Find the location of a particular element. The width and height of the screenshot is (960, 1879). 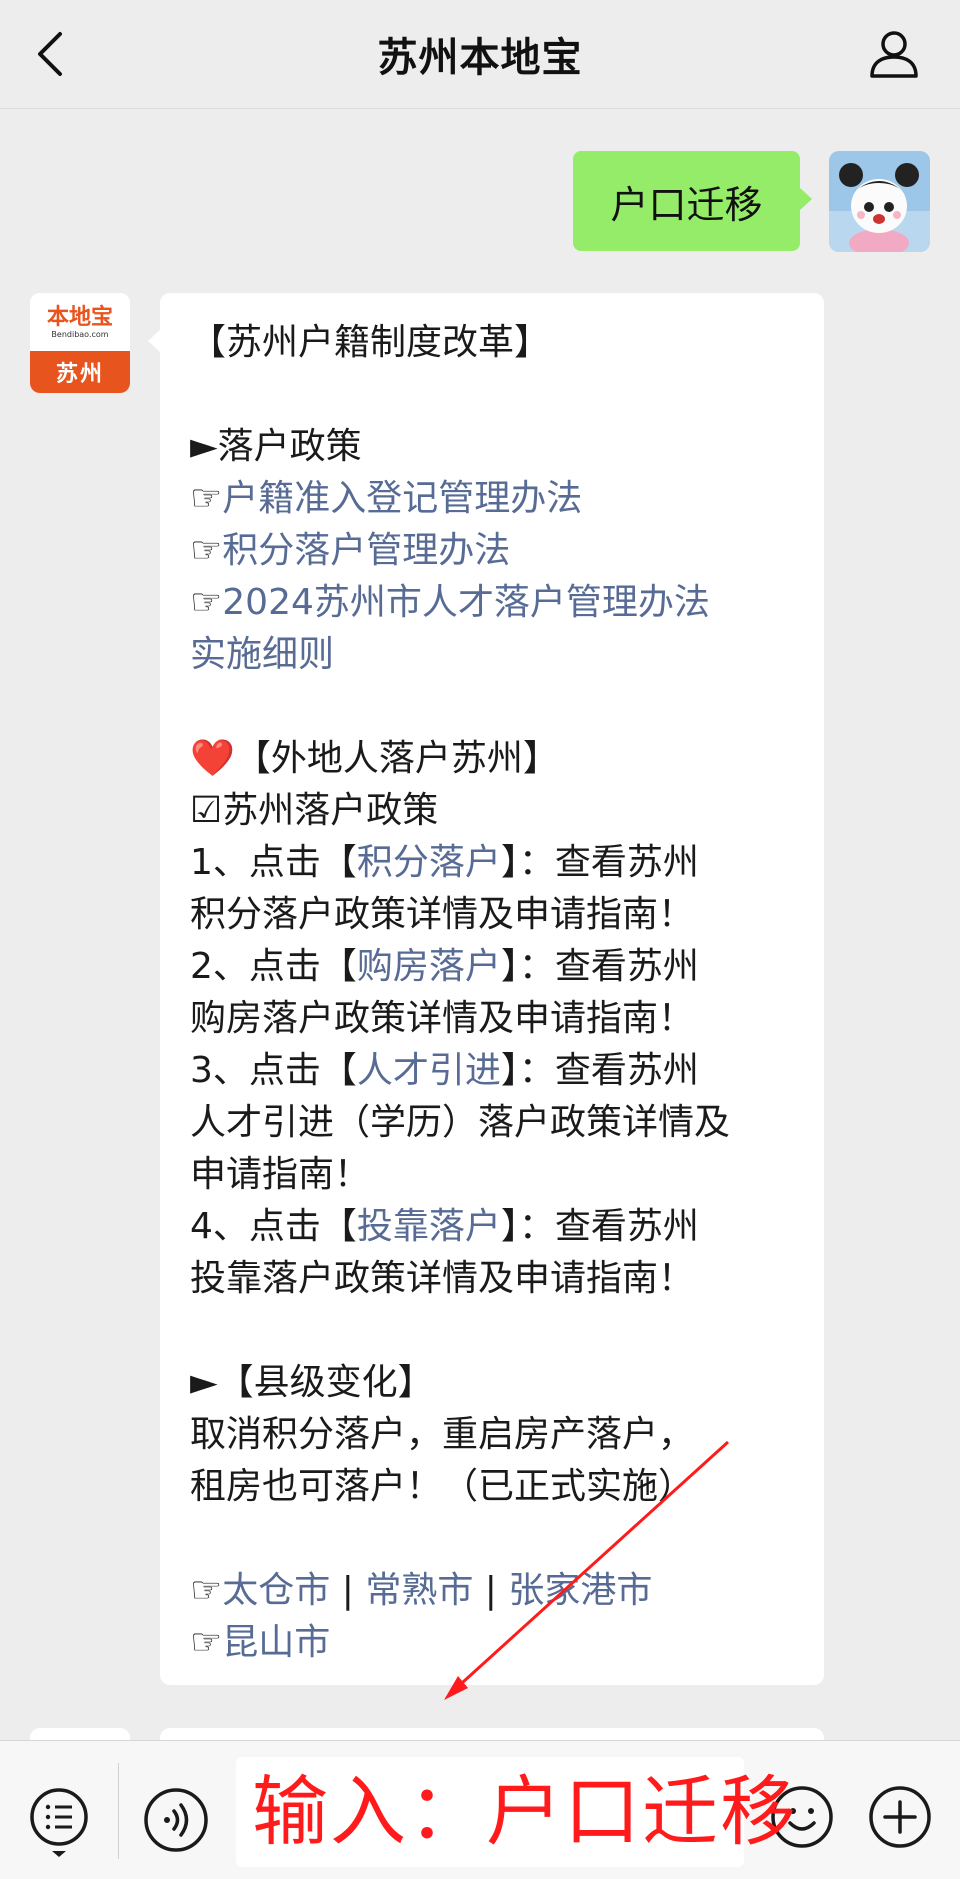

city-link: 常熟市 is located at coordinates (419, 1590).